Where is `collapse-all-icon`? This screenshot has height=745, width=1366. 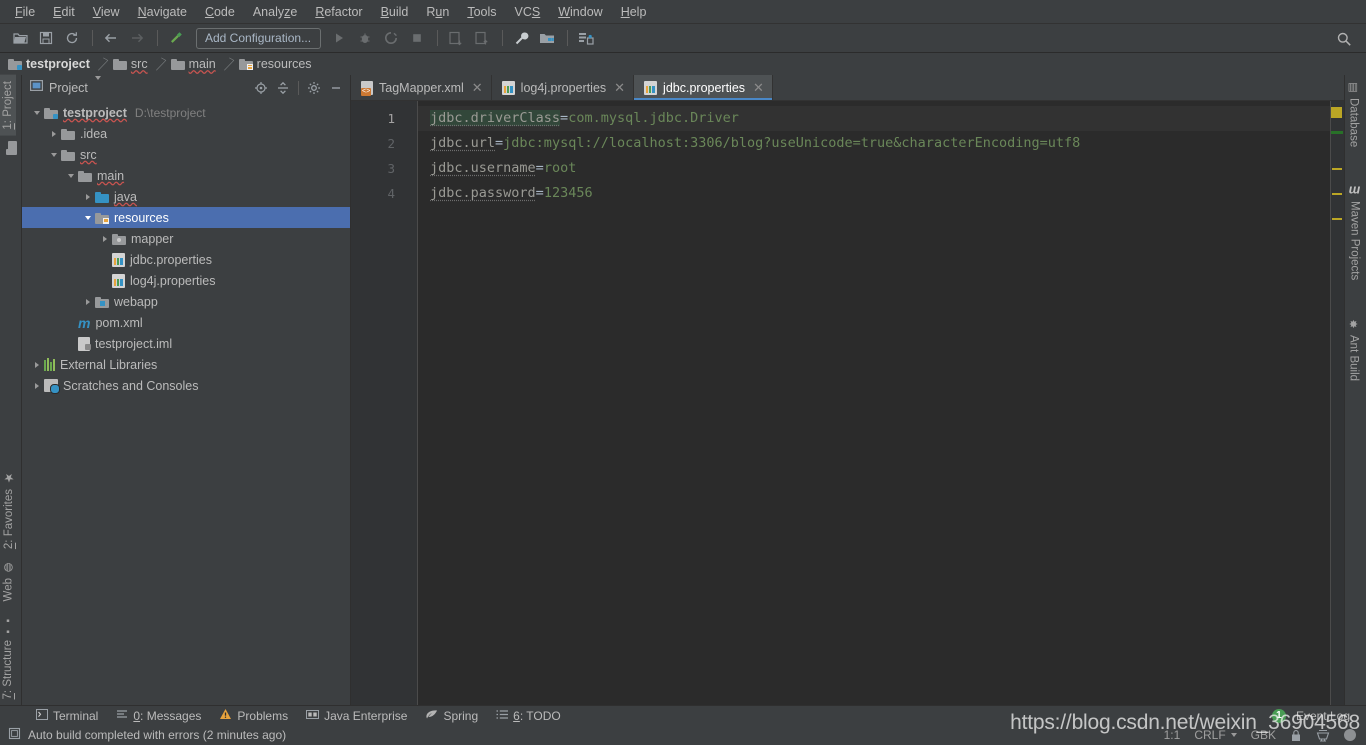
collapse-all-icon is located at coordinates (283, 88).